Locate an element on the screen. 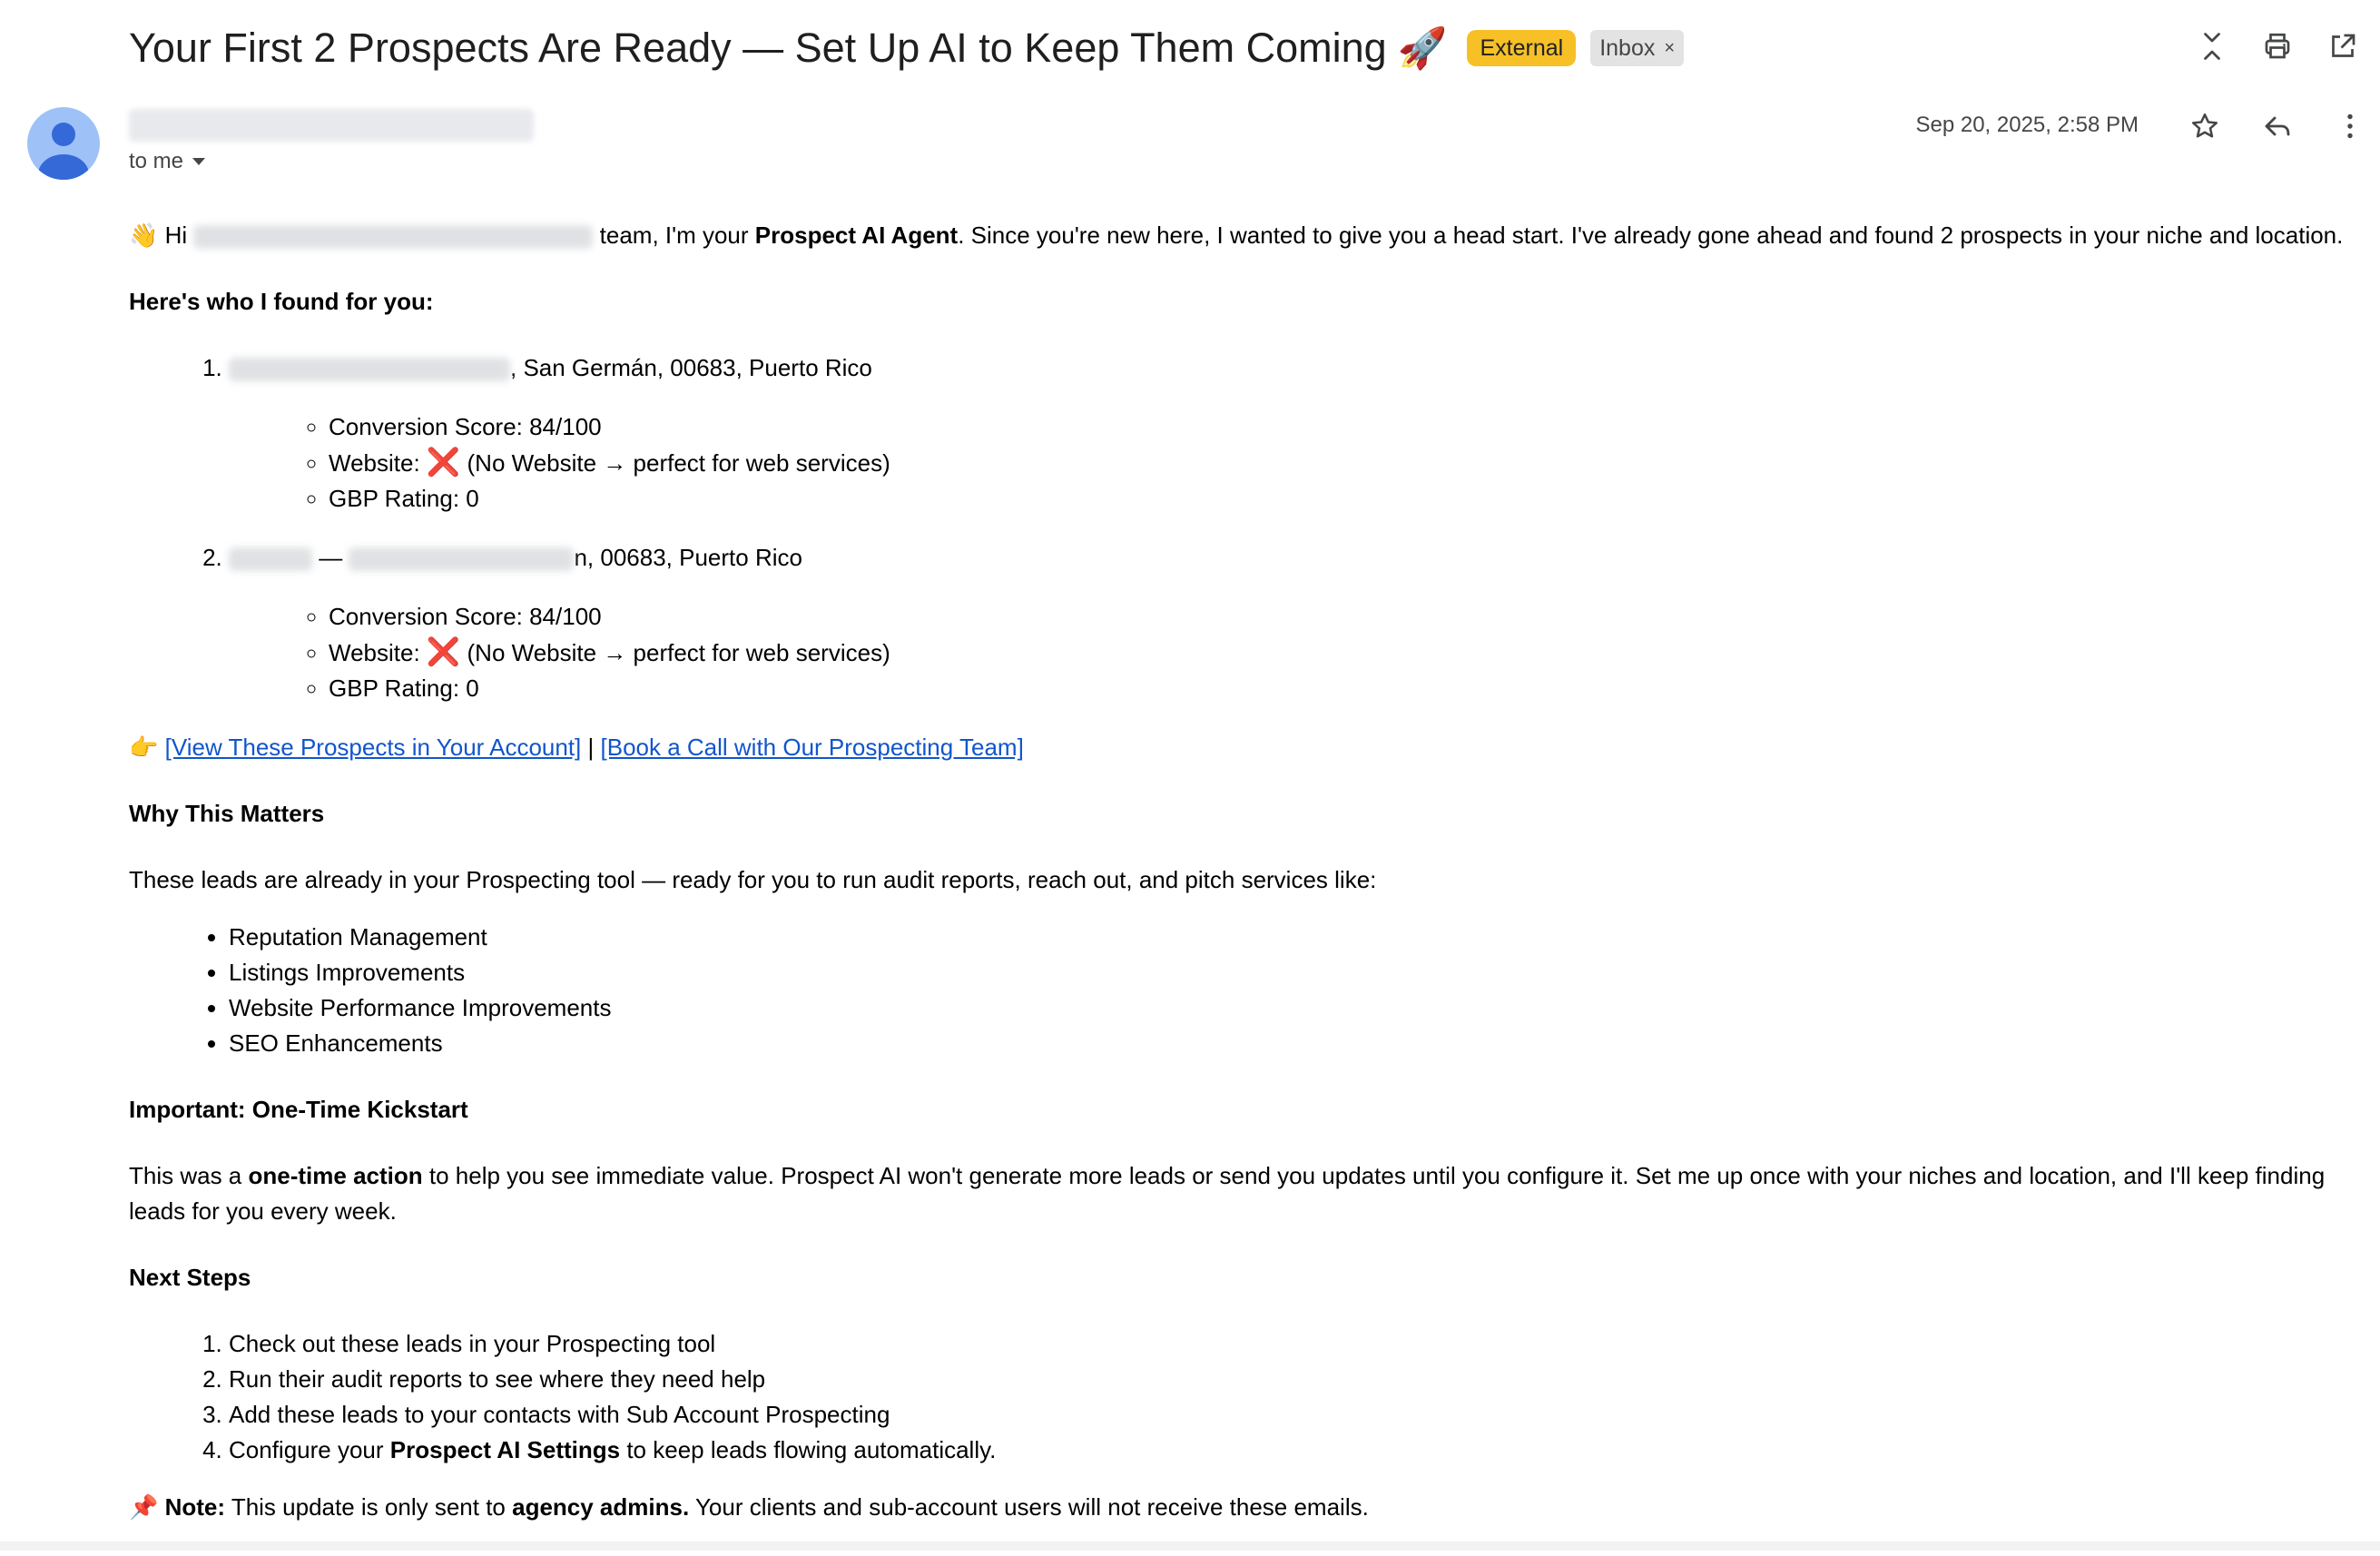 The height and width of the screenshot is (1556, 2380). service-item: Website Performance Improvements is located at coordinates (1296, 1008).